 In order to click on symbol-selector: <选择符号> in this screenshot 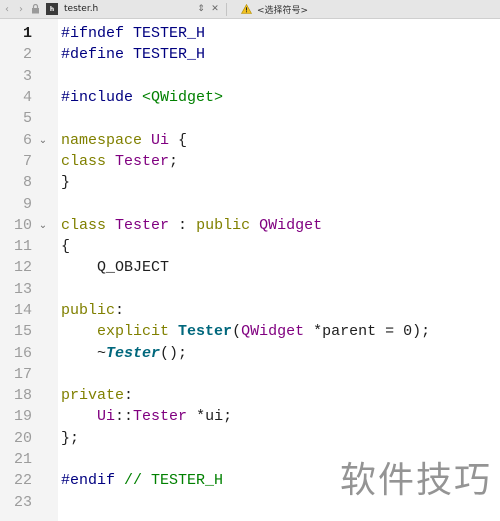, I will do `click(282, 9)`.